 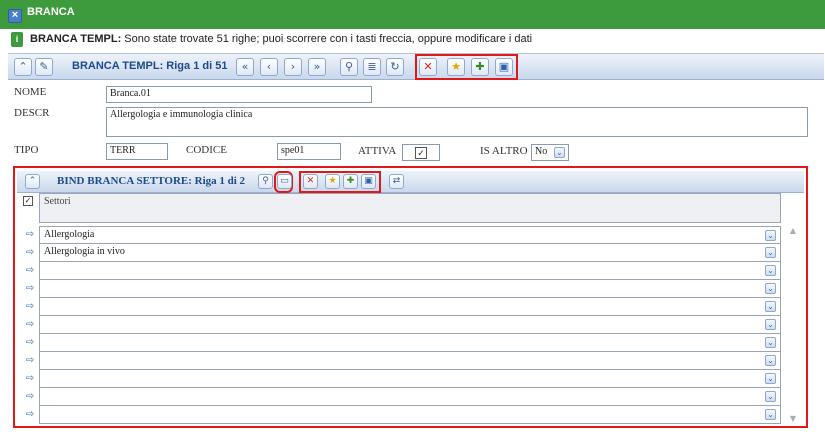 What do you see at coordinates (284, 181) in the screenshot?
I see `folder-icon: ▭` at bounding box center [284, 181].